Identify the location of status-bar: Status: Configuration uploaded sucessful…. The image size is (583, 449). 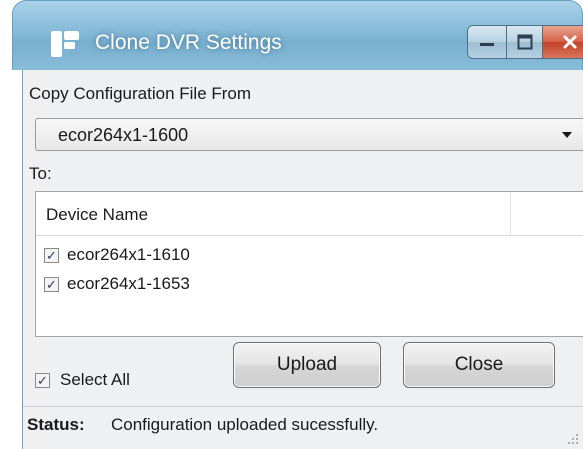
(302, 427).